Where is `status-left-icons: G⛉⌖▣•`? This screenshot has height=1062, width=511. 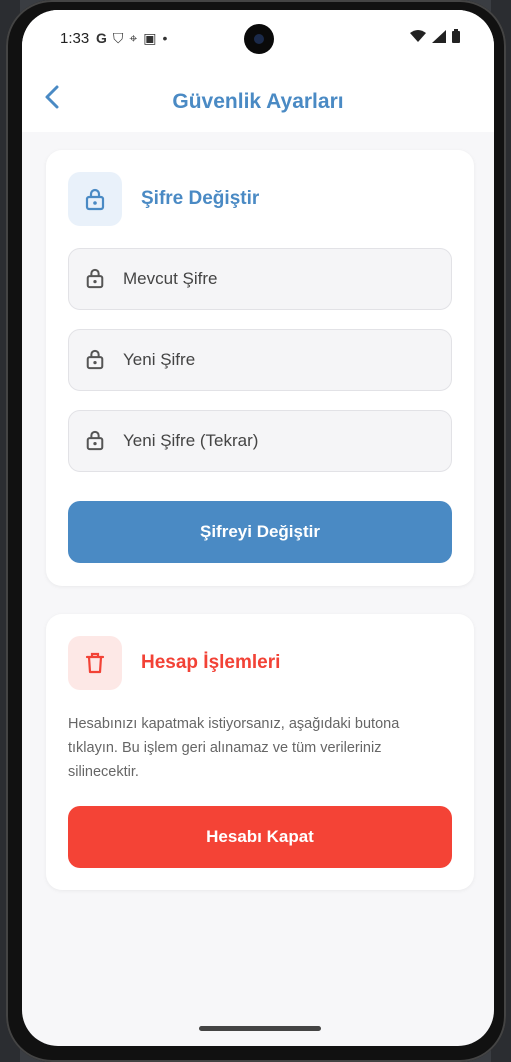 status-left-icons: G⛉⌖▣• is located at coordinates (134, 38).